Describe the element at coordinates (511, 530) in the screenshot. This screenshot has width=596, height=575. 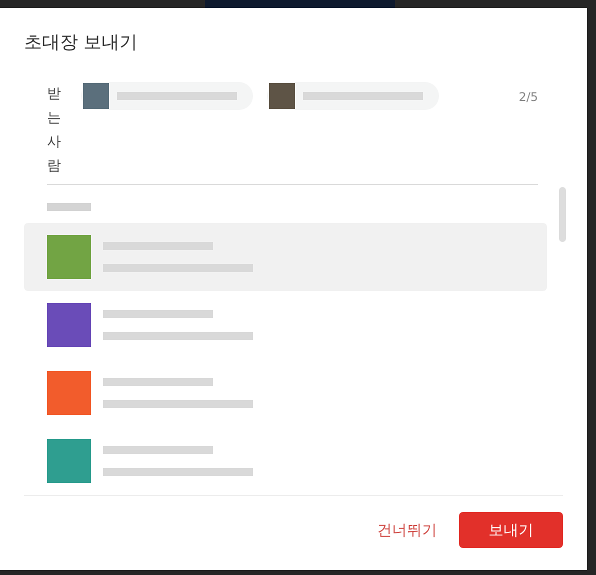
I see `send-button: 보내기` at that location.